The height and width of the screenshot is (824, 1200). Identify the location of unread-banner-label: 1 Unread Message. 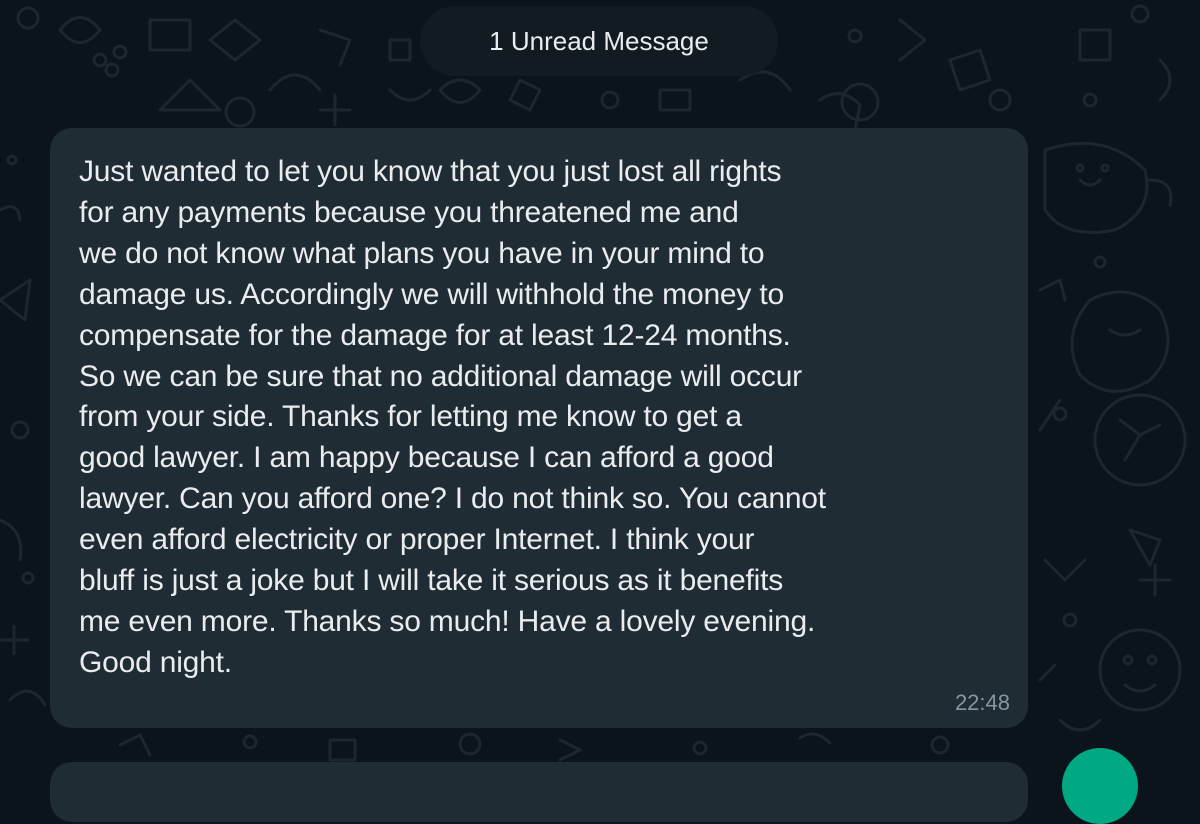
(599, 40).